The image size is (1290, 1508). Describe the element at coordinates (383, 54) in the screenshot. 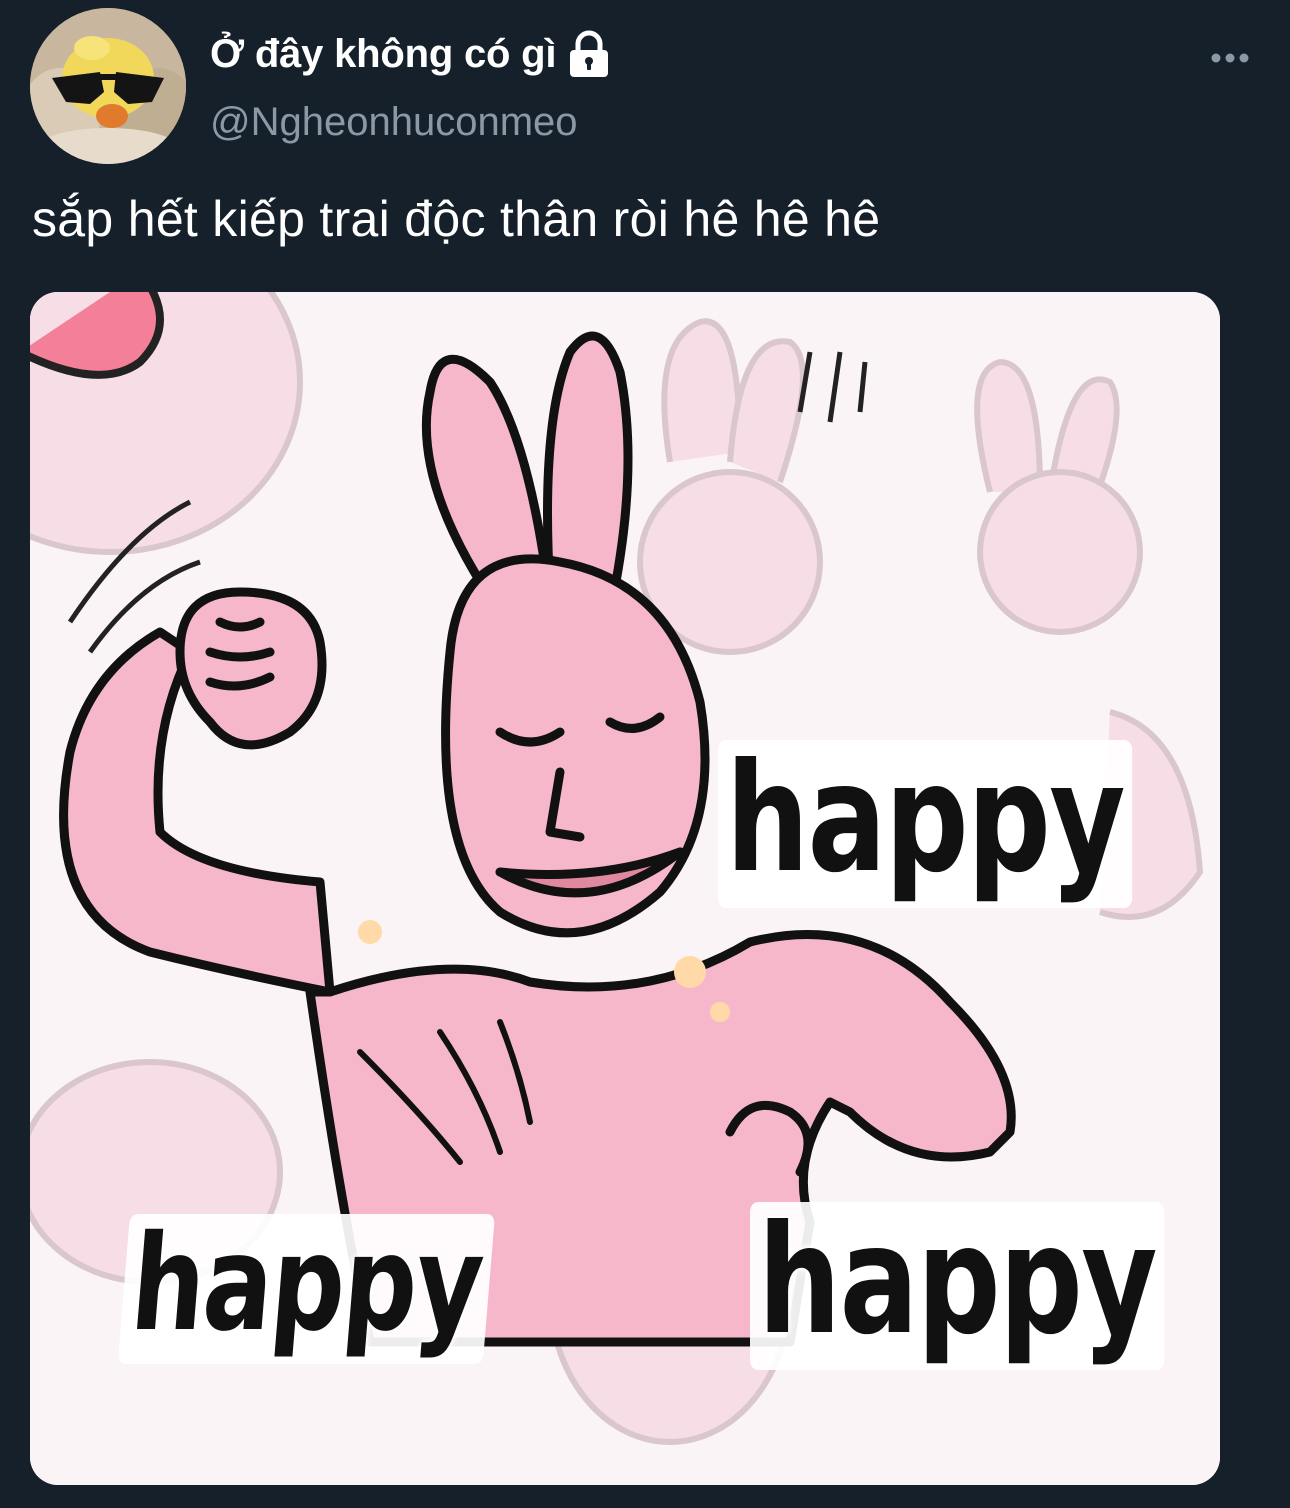

I see `display-name: Ở đây không có gì` at that location.